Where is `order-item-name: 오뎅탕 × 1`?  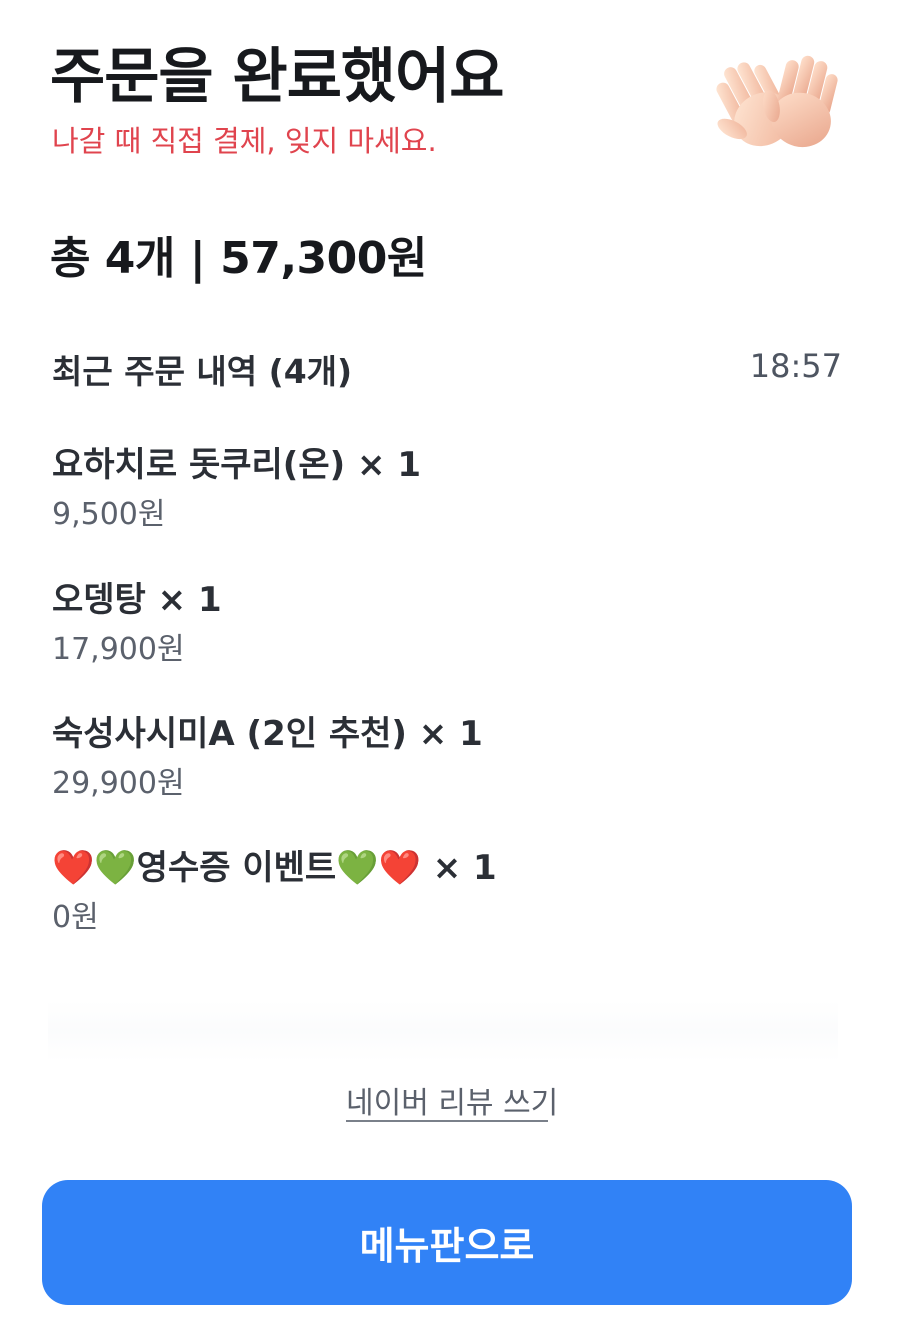
order-item-name: 오뎅탕 × 1 is located at coordinates (137, 600).